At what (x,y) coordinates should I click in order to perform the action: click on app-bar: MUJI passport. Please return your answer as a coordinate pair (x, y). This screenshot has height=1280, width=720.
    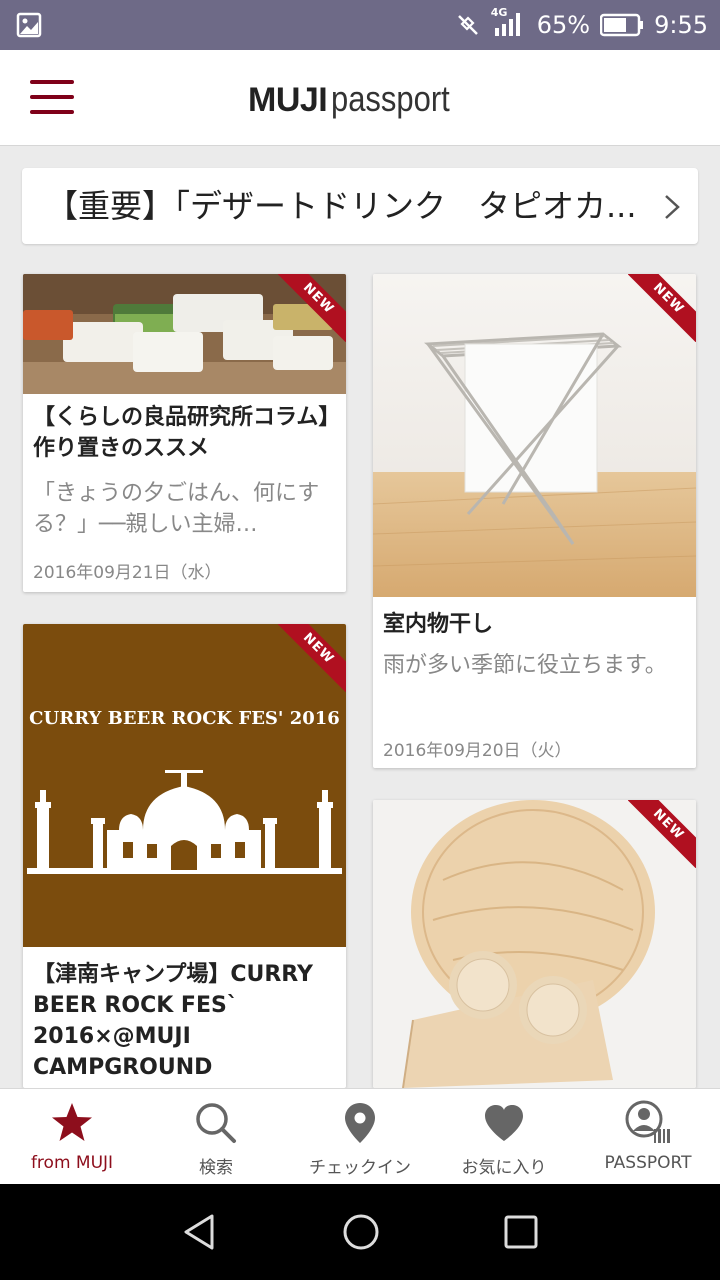
    Looking at the image, I should click on (360, 98).